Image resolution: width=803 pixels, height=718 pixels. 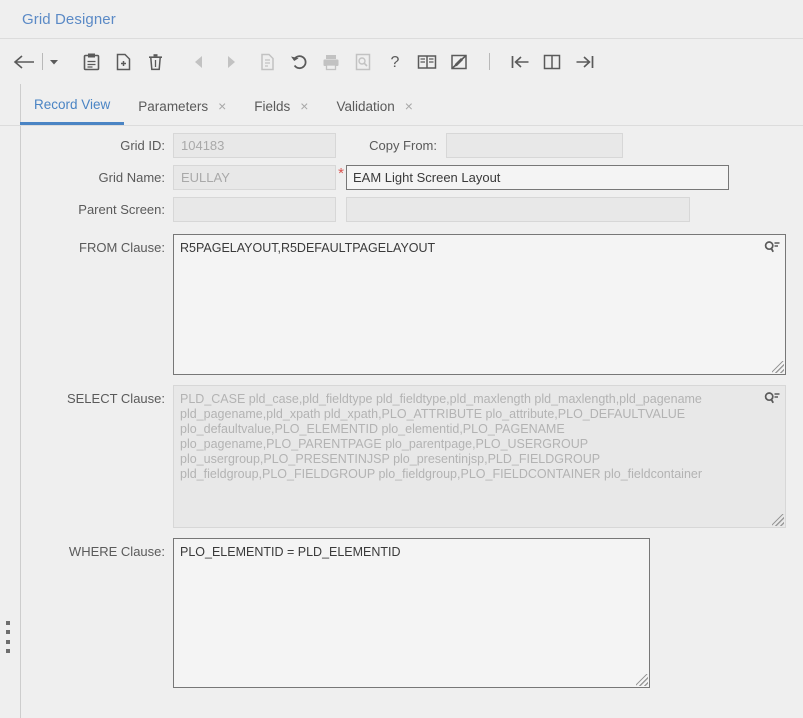 What do you see at coordinates (231, 62) in the screenshot?
I see `next-record-icon` at bounding box center [231, 62].